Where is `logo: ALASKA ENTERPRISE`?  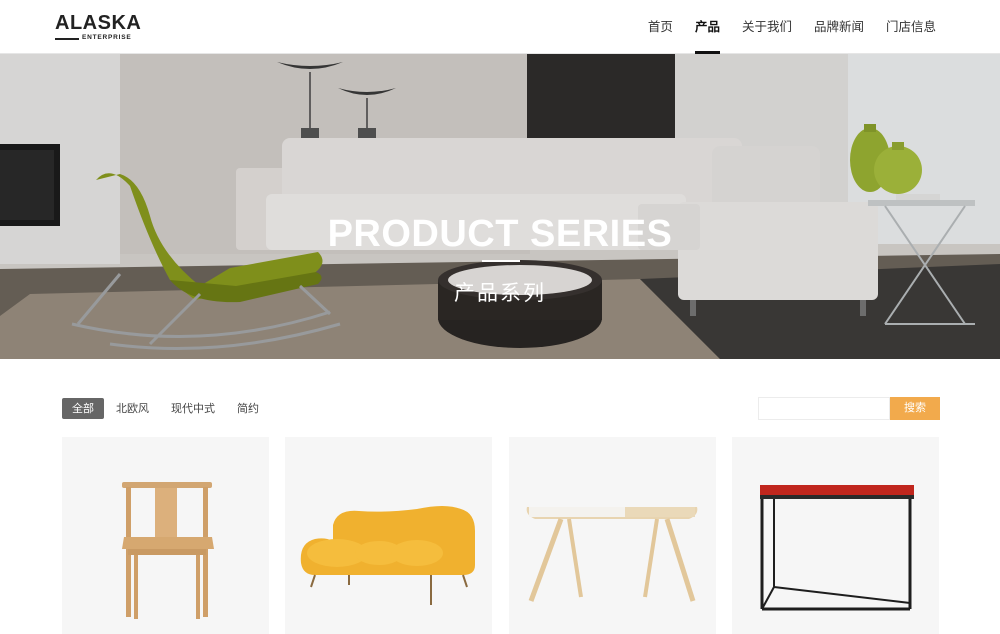 logo: ALASKA ENTERPRISE is located at coordinates (98, 27).